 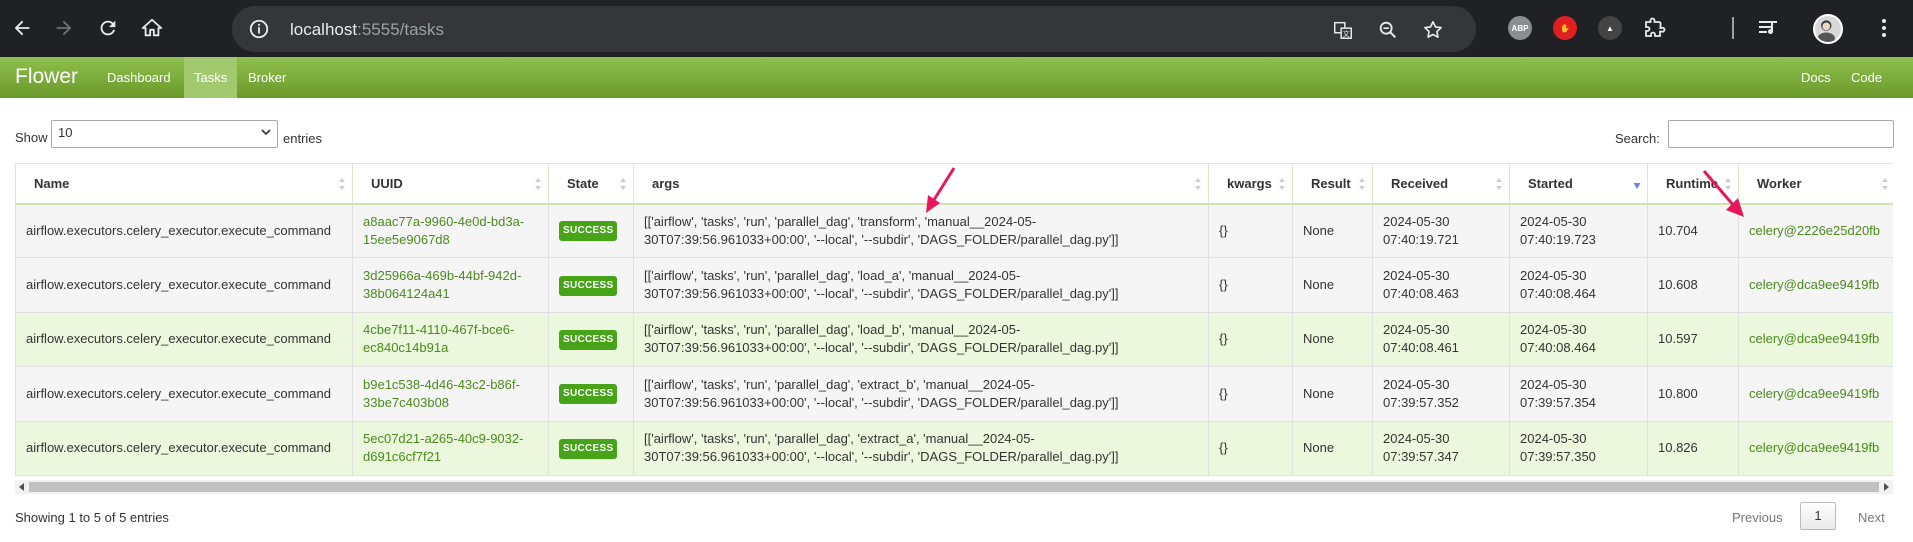 I want to click on scroll-left-icon, so click(x=22, y=487).